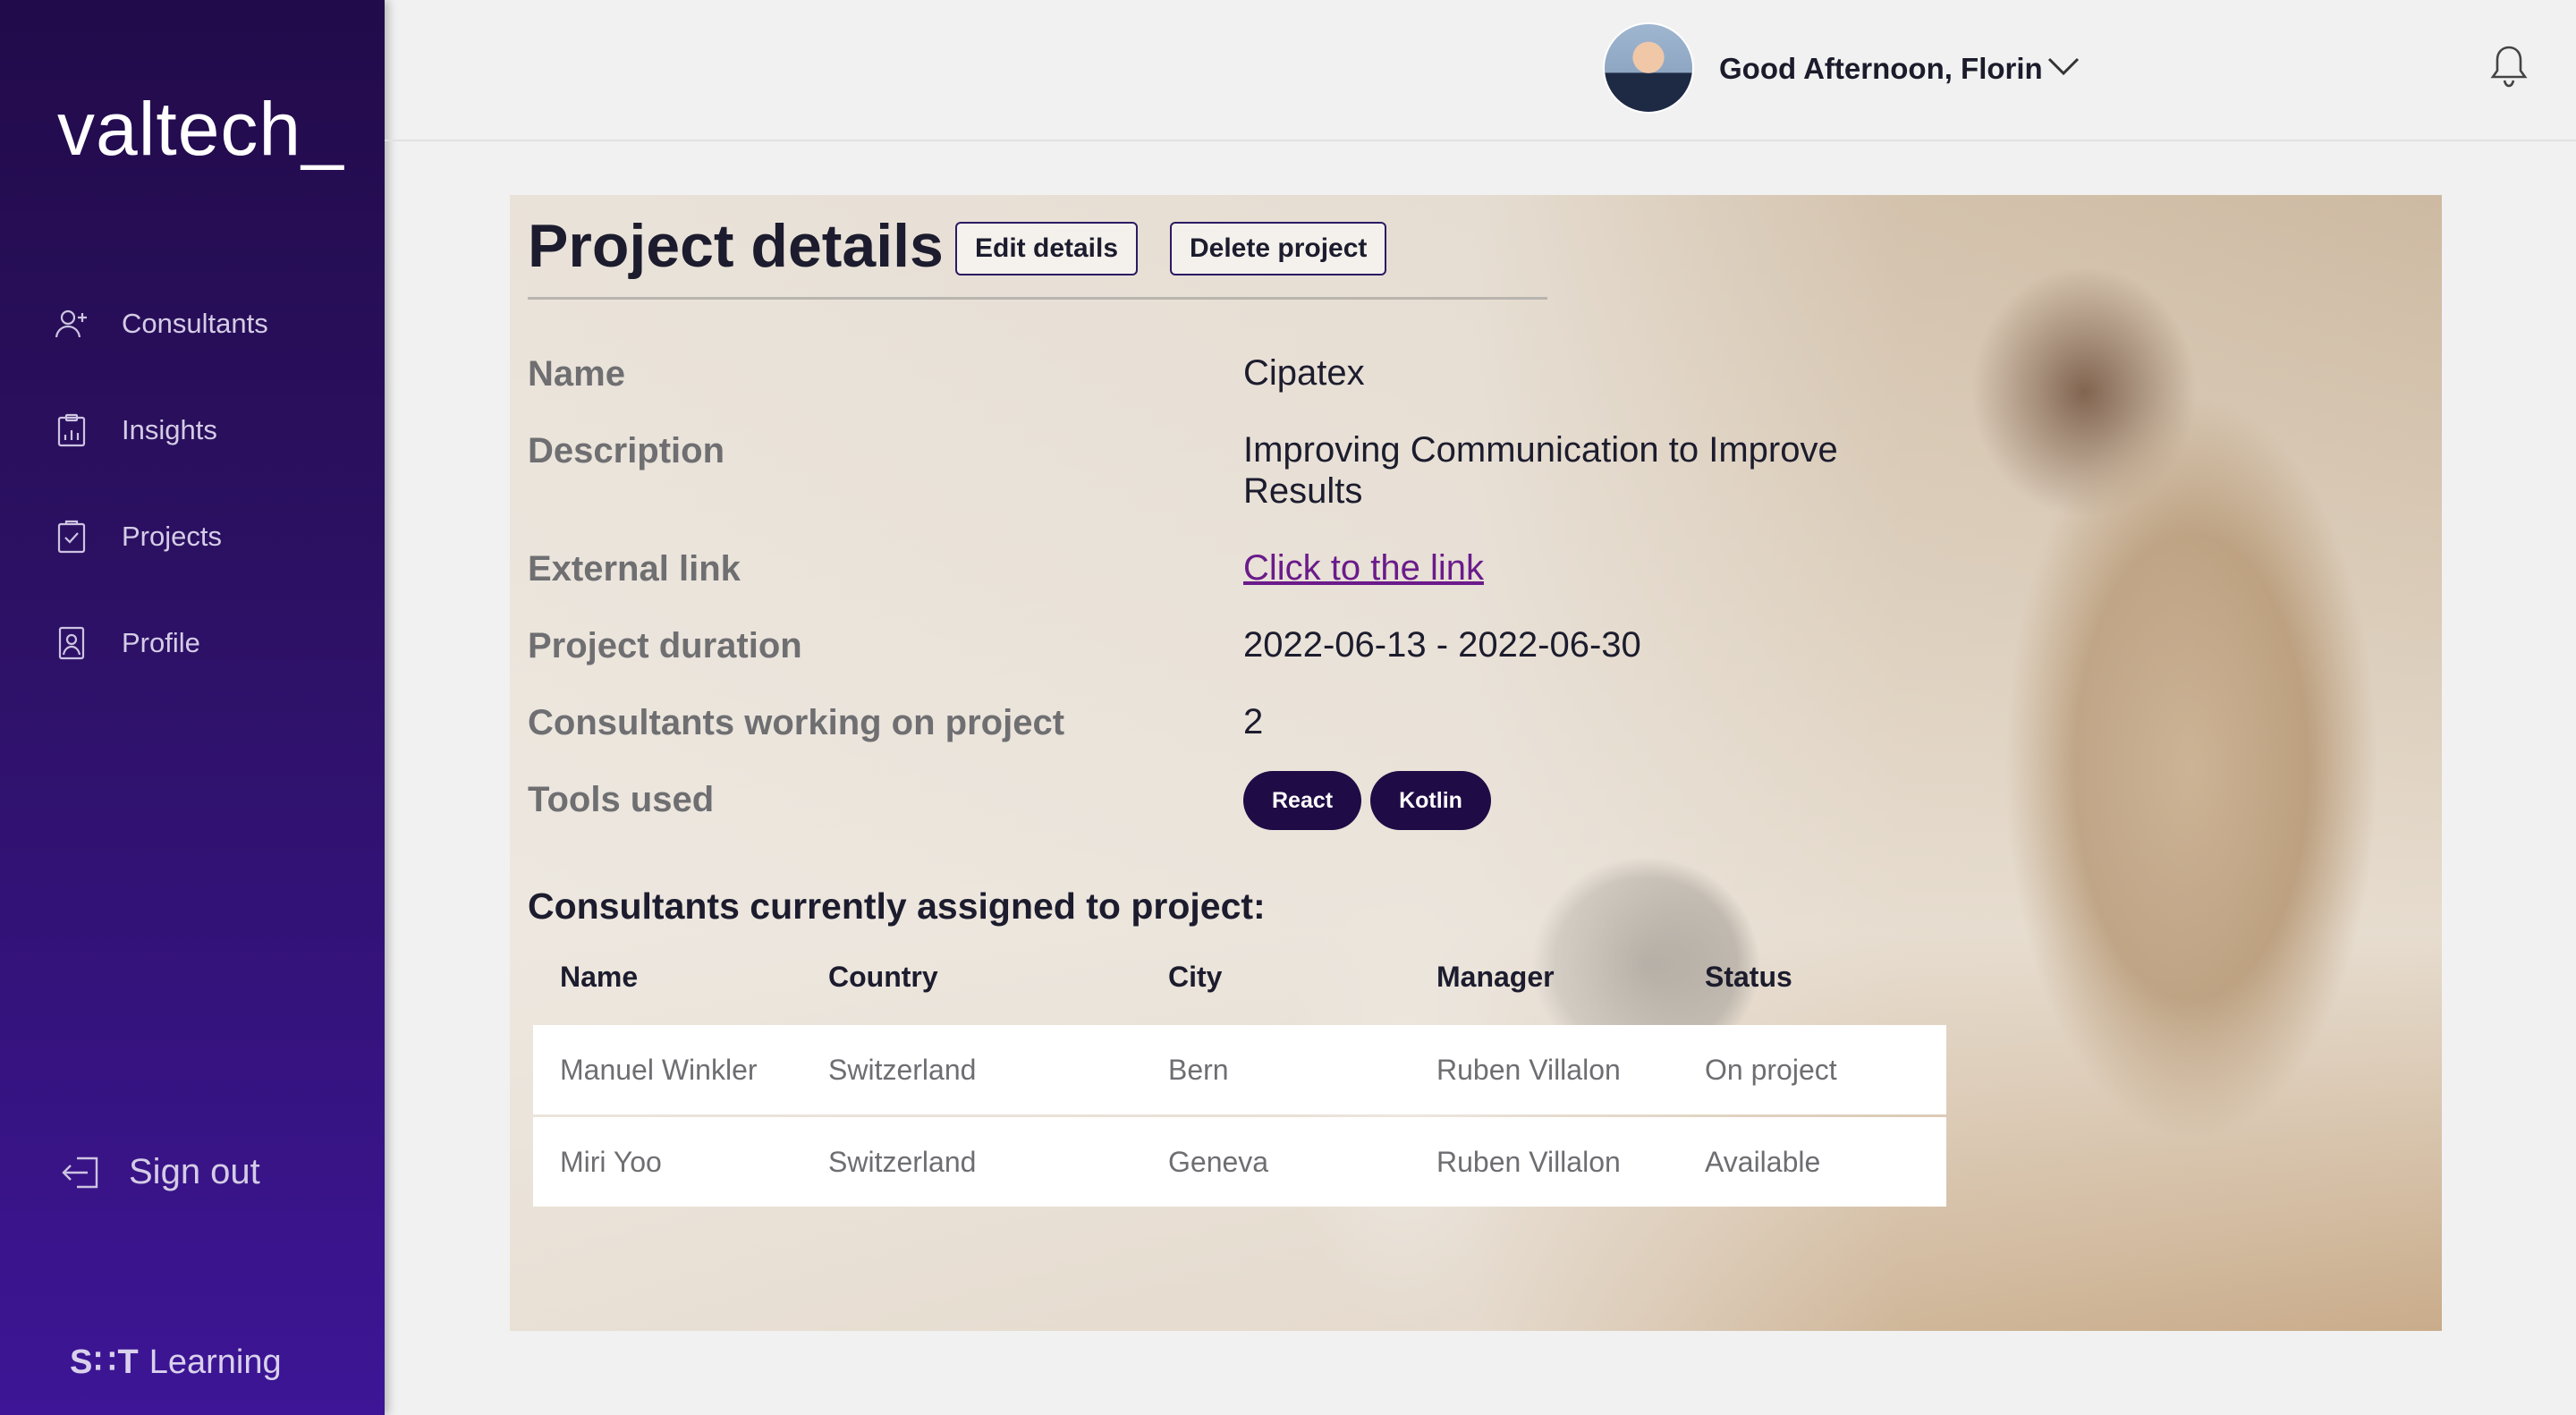 This screenshot has height=1415, width=2576. I want to click on name-label: Name, so click(576, 374).